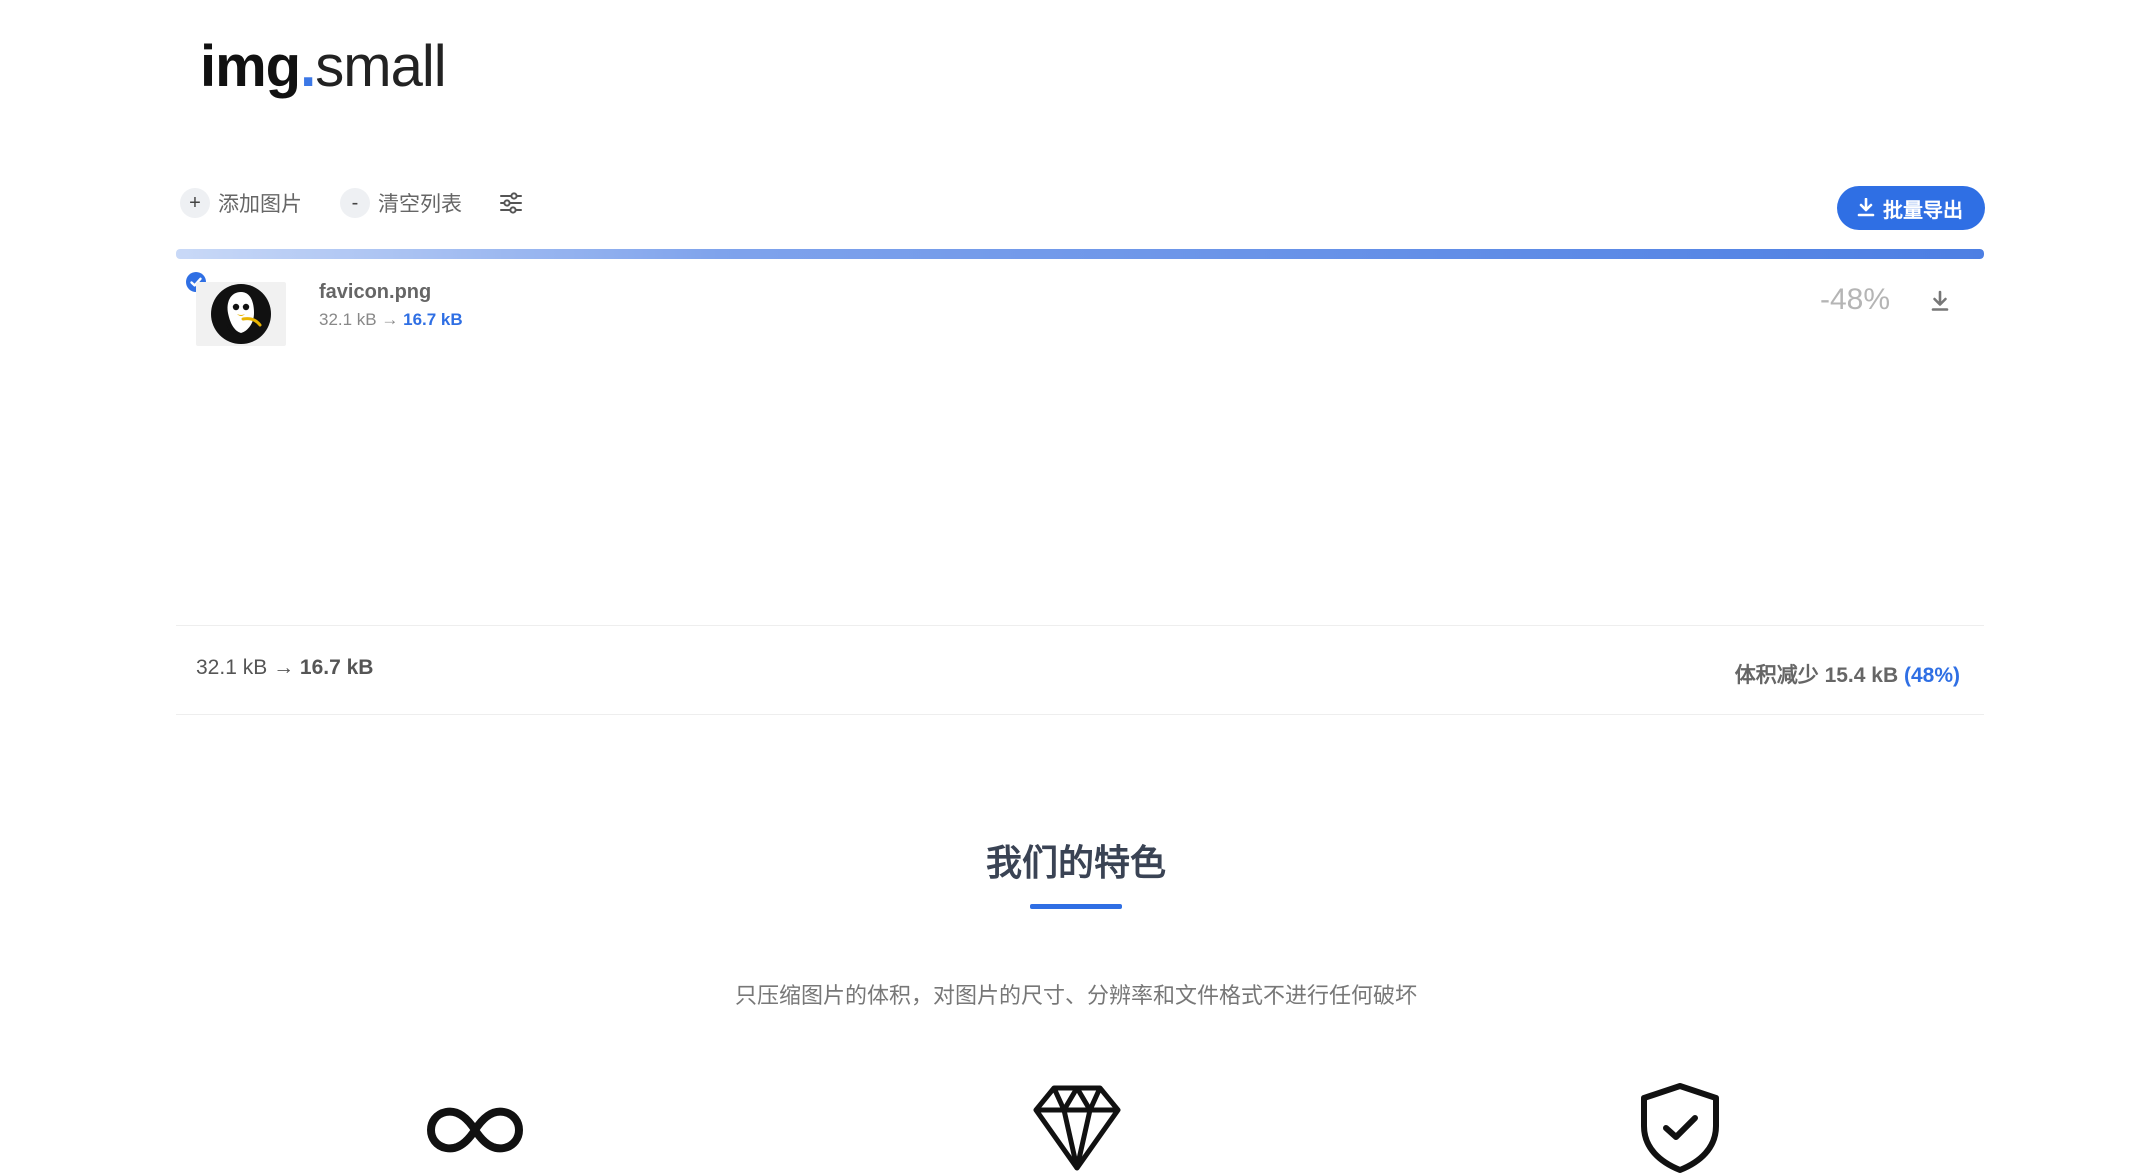 This screenshot has width=2152, height=1173. I want to click on reduction-summary: 体积减少 15.4 kB (48%), so click(1847, 674).